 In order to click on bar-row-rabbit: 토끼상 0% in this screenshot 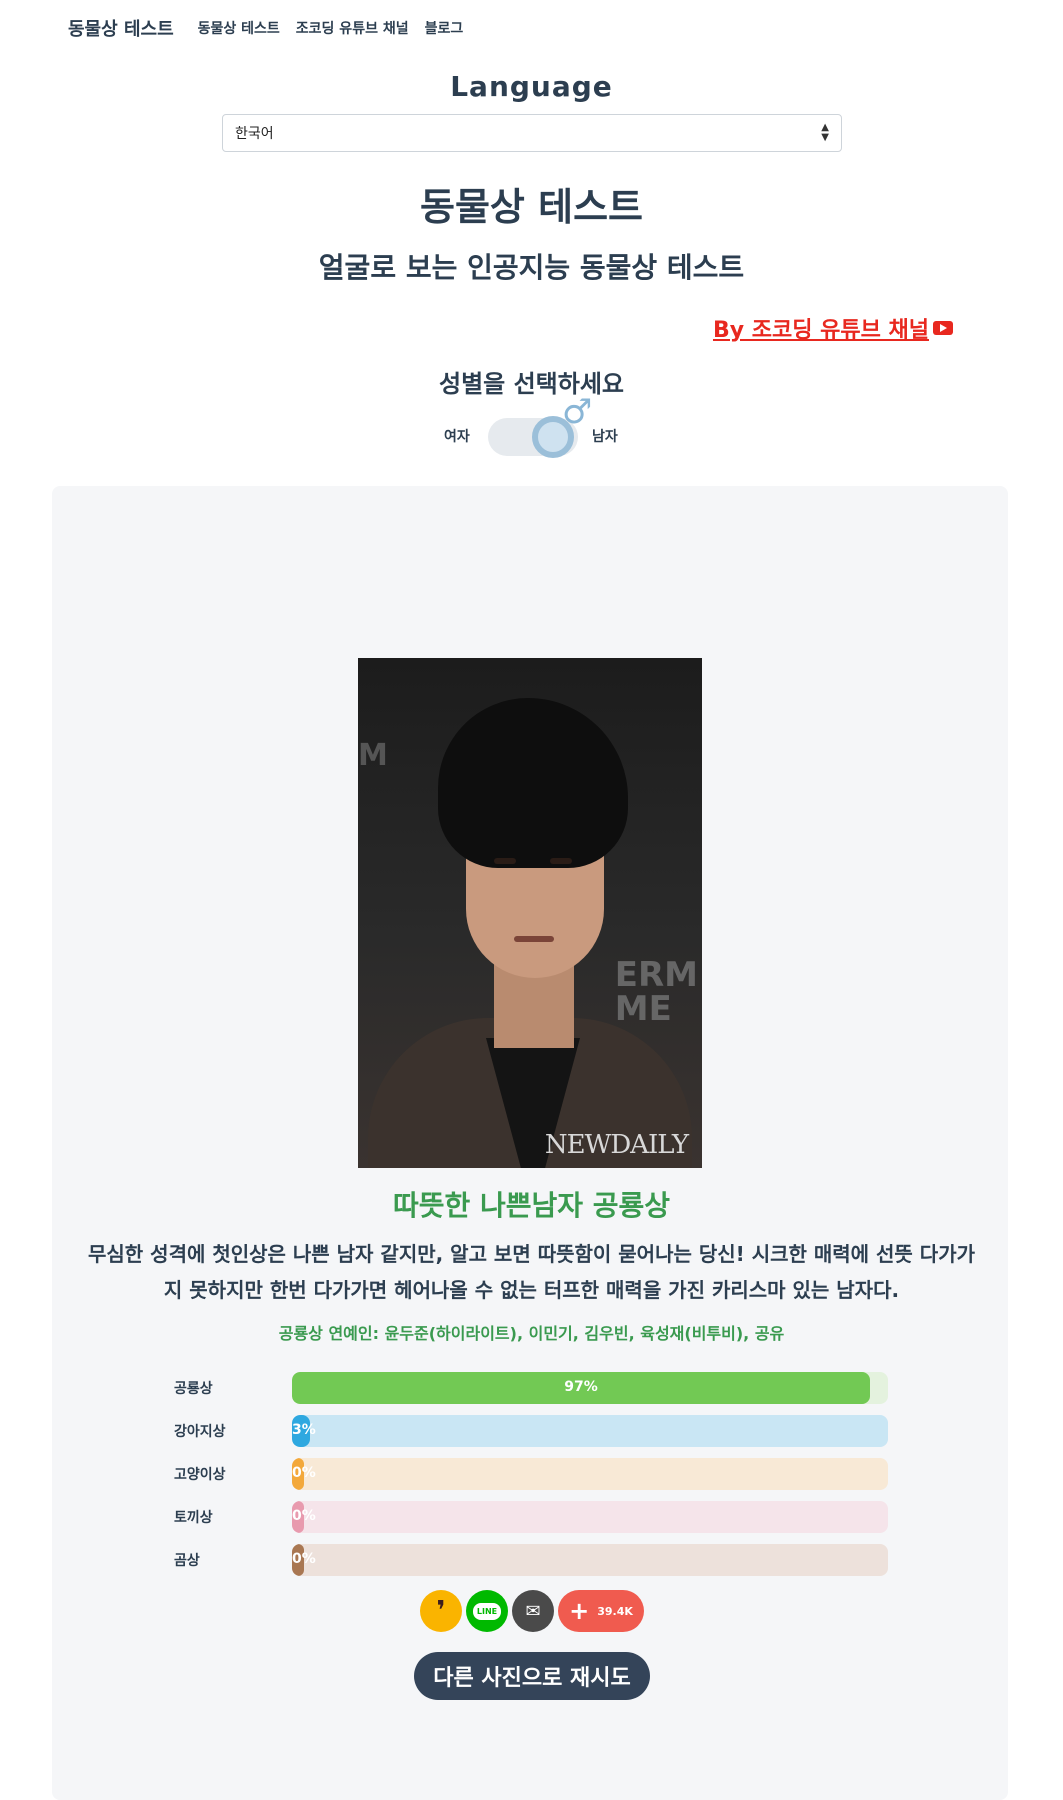, I will do `click(531, 1520)`.